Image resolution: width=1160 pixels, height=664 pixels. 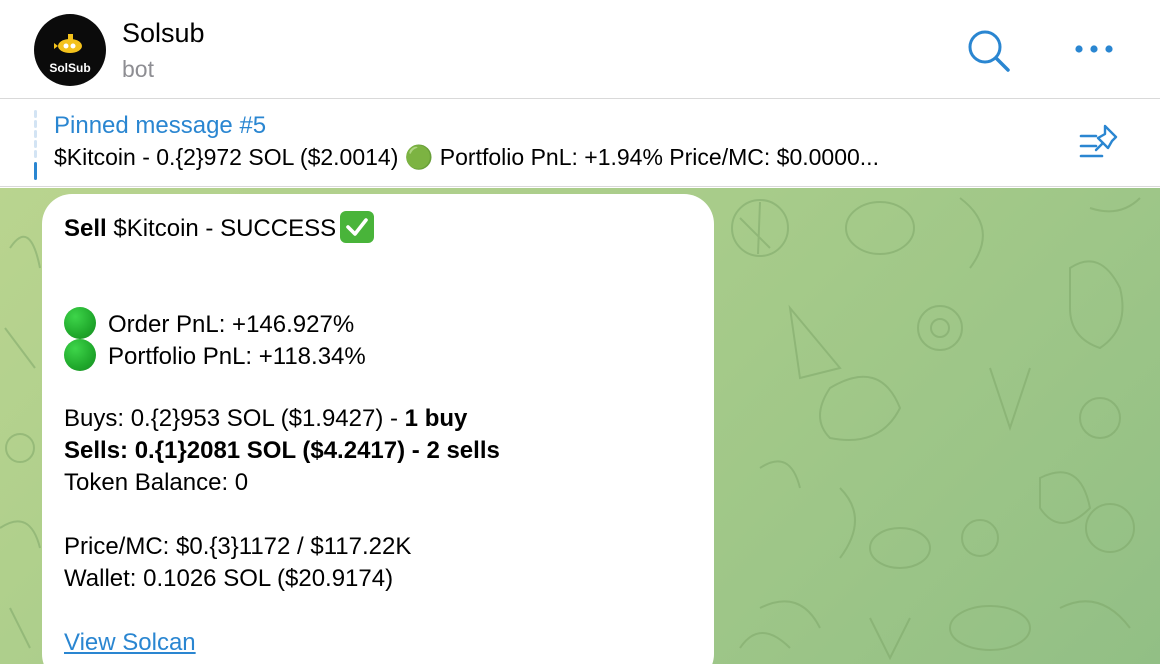 I want to click on pinned-indicator, so click(x=35, y=145).